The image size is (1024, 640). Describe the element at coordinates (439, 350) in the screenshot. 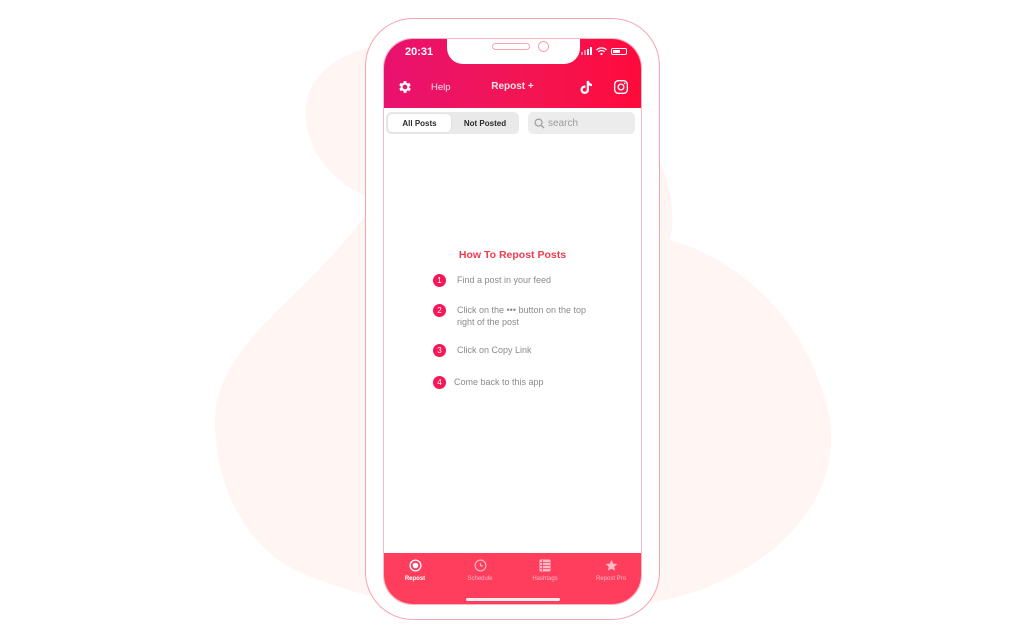

I see `step-number-badge: 3` at that location.